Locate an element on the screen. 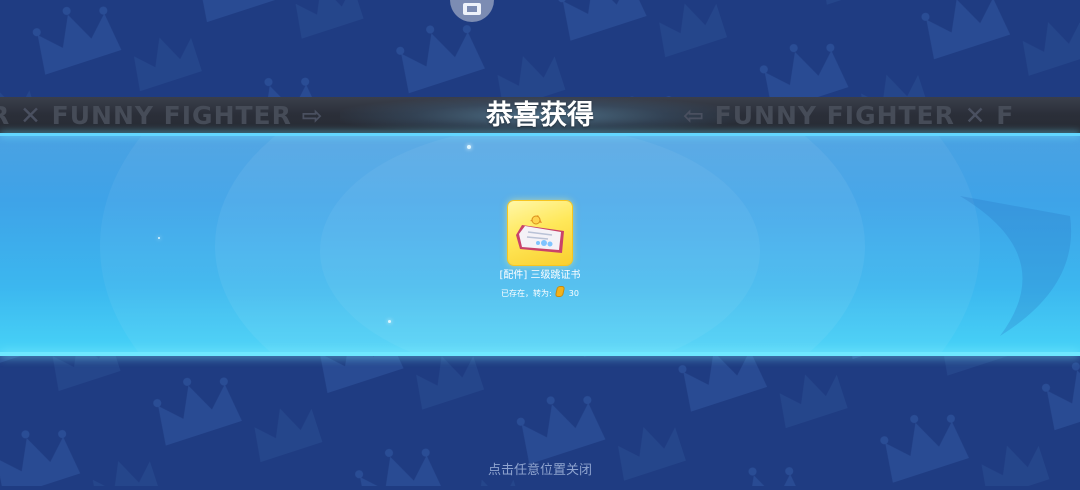  reward-item-card is located at coordinates (540, 233).